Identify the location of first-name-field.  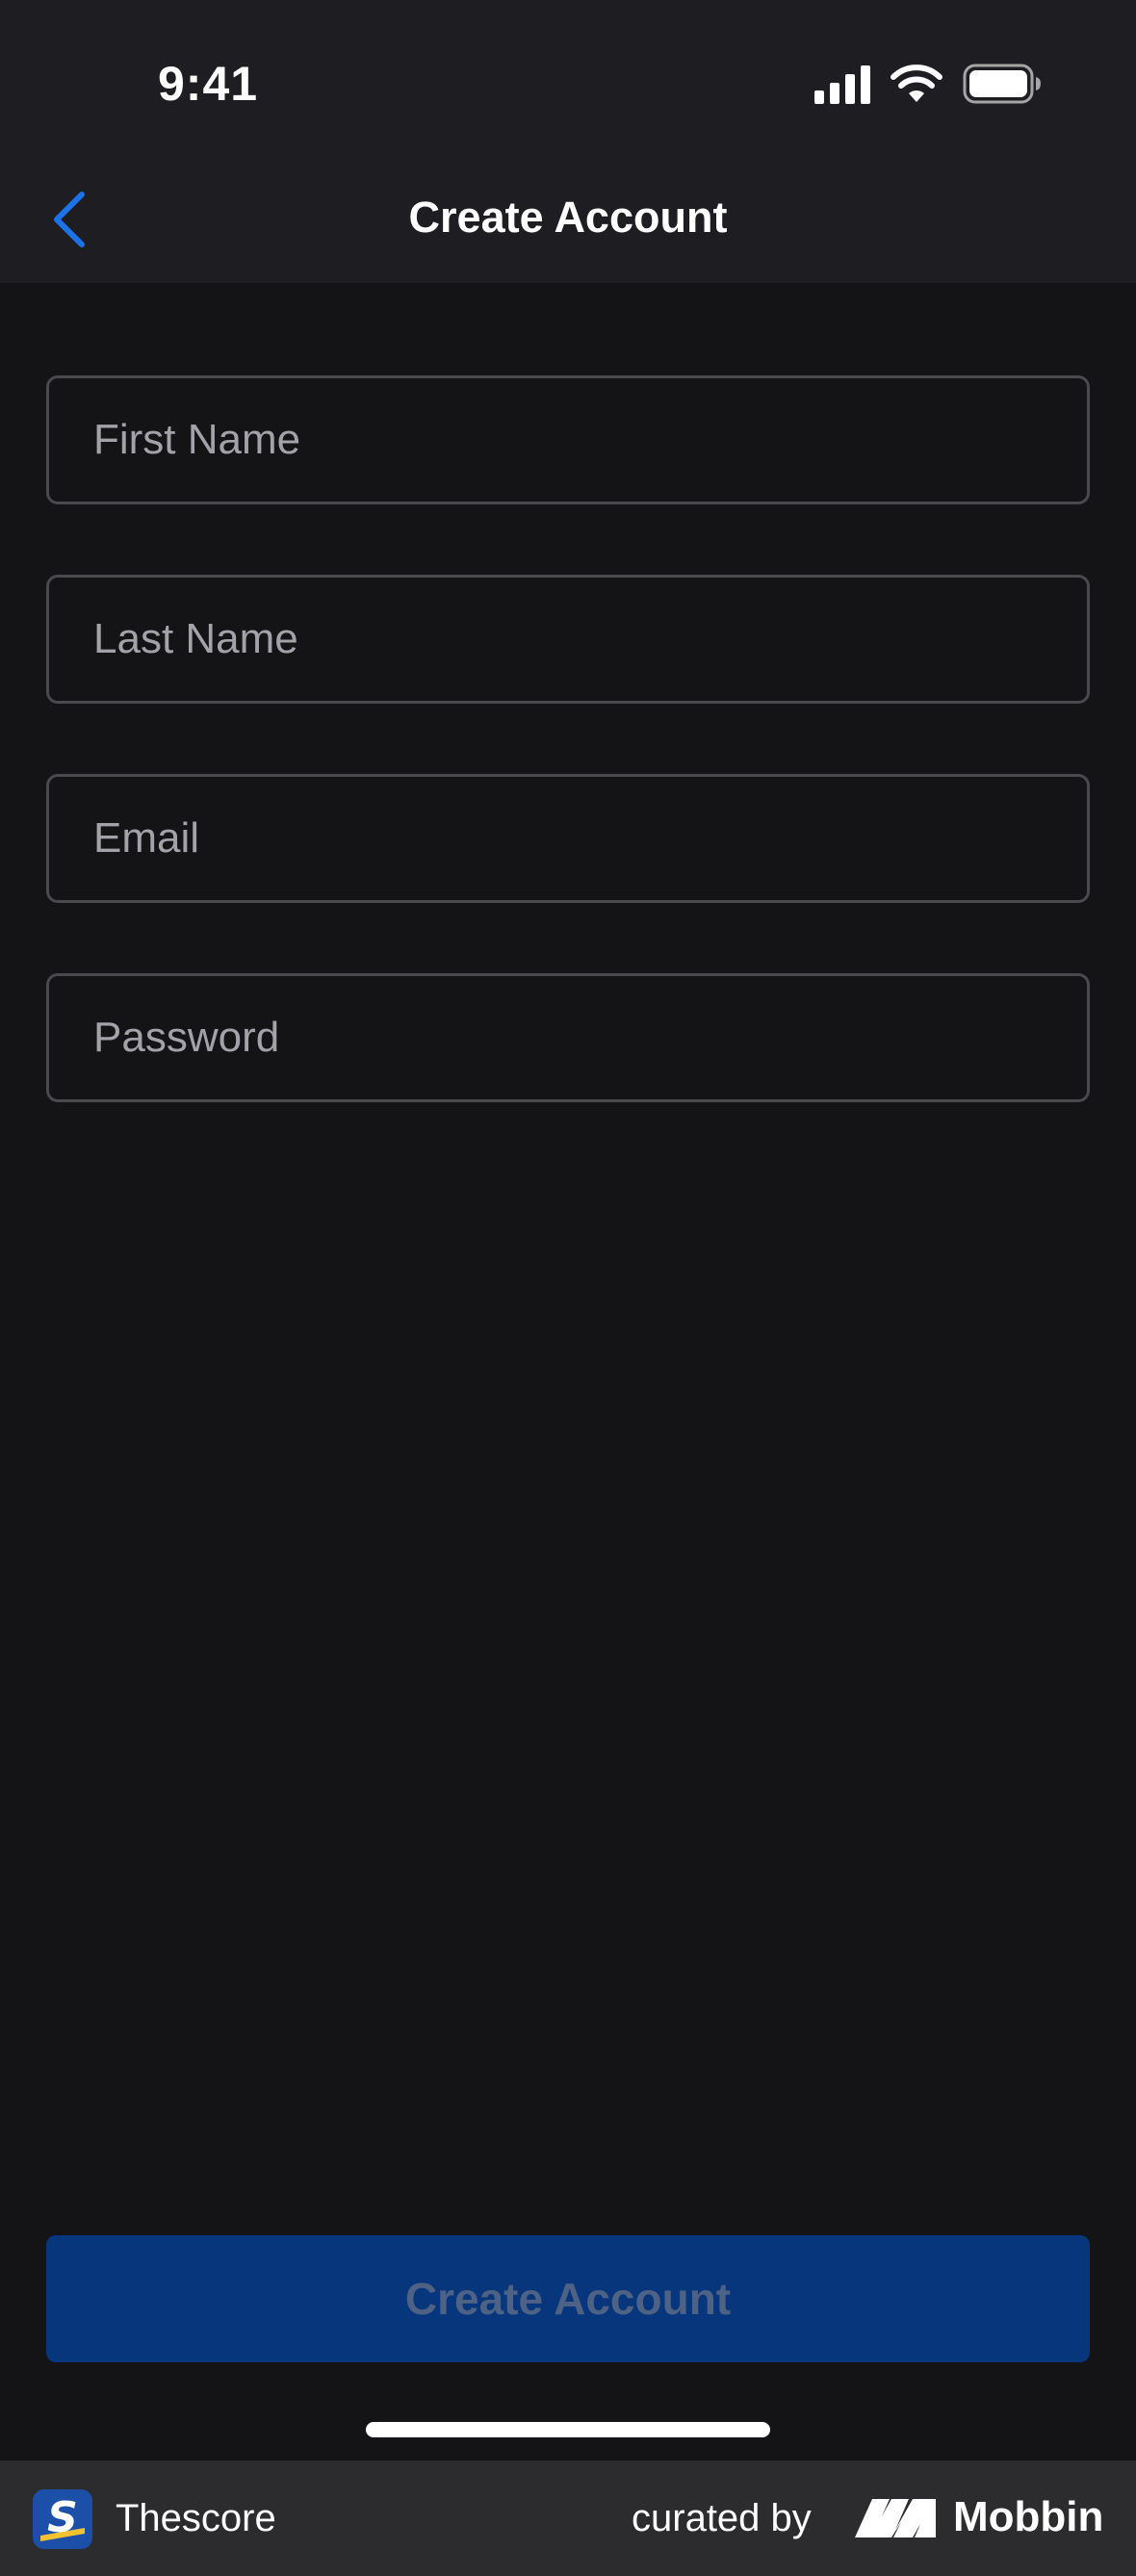
(568, 440).